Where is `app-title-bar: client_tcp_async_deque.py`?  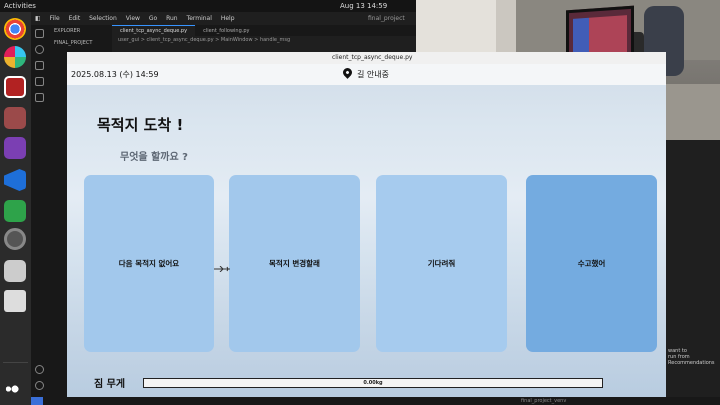 app-title-bar: client_tcp_async_deque.py is located at coordinates (366, 58).